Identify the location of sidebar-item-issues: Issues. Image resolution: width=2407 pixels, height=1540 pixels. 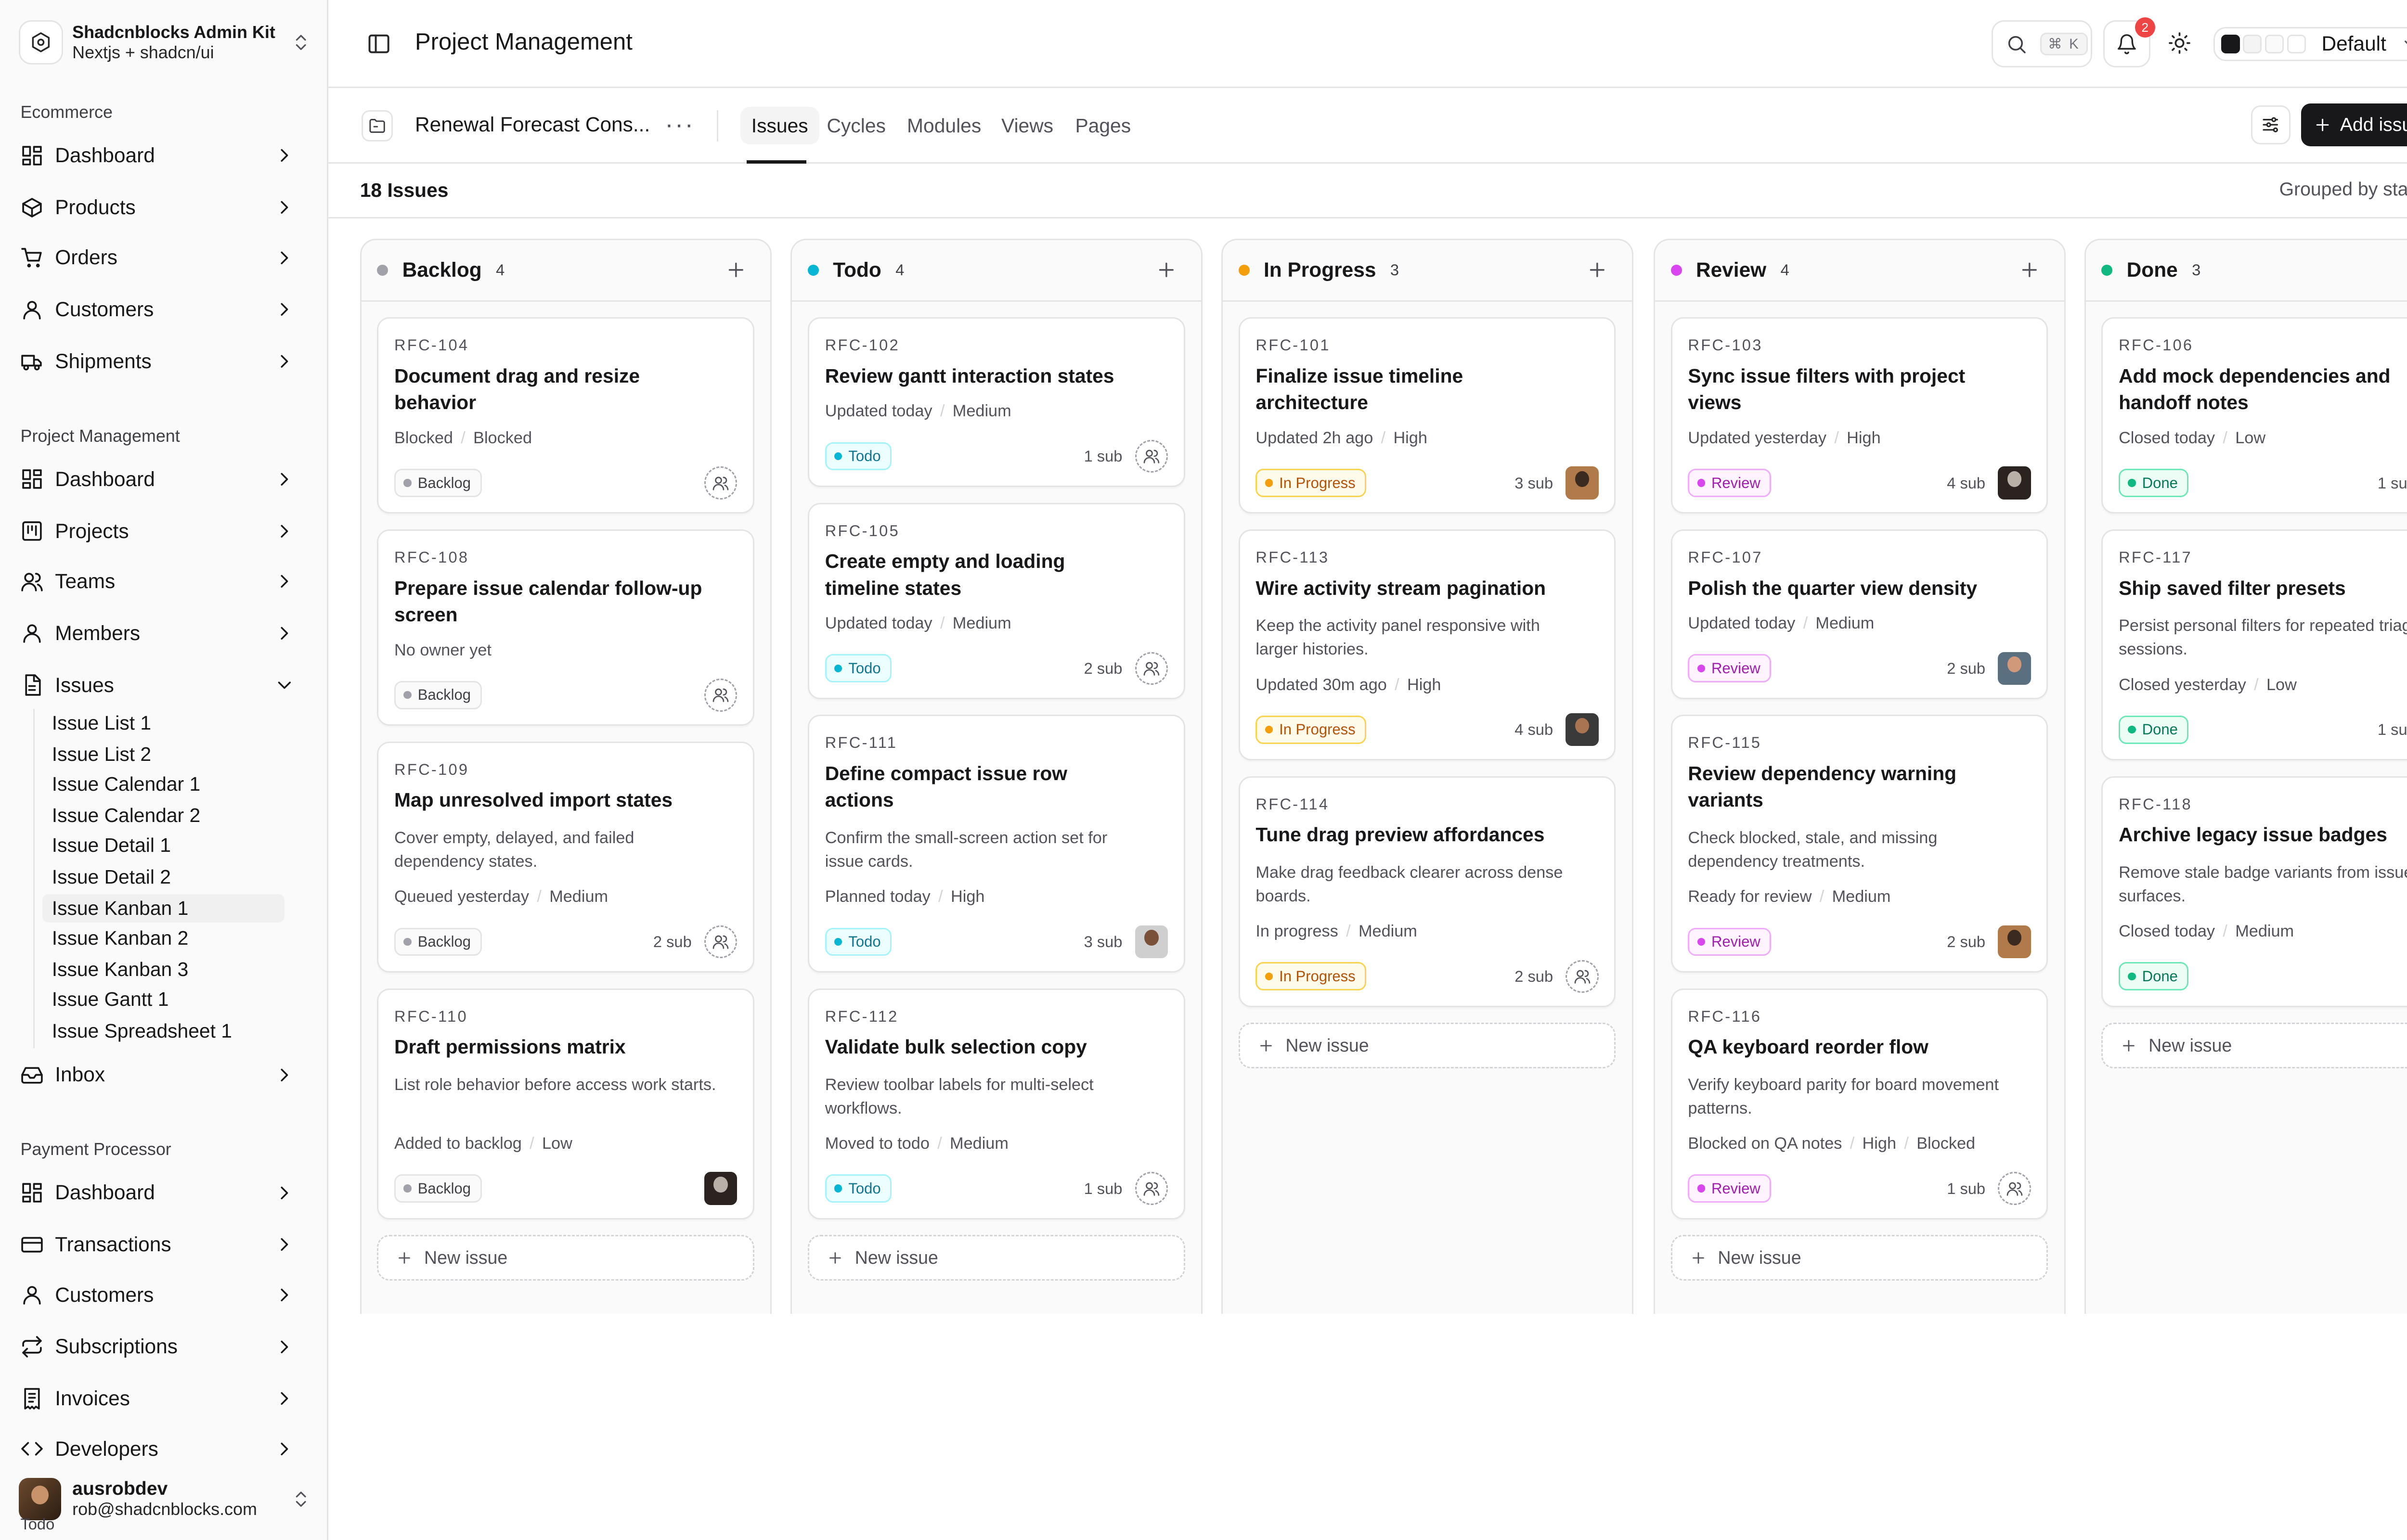
(160, 685).